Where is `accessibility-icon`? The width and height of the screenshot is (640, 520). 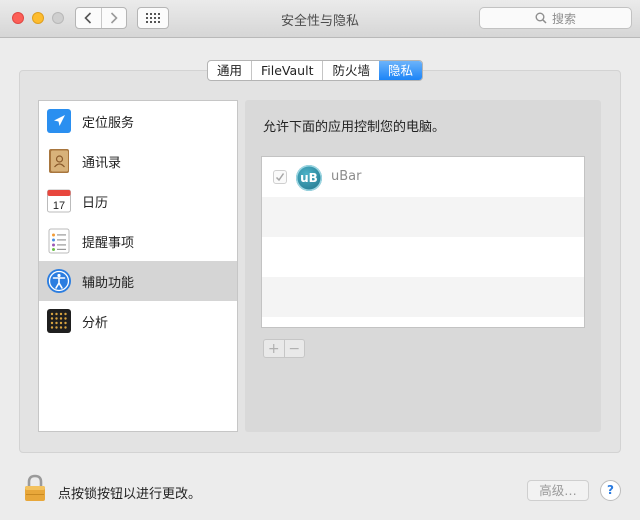 accessibility-icon is located at coordinates (59, 281).